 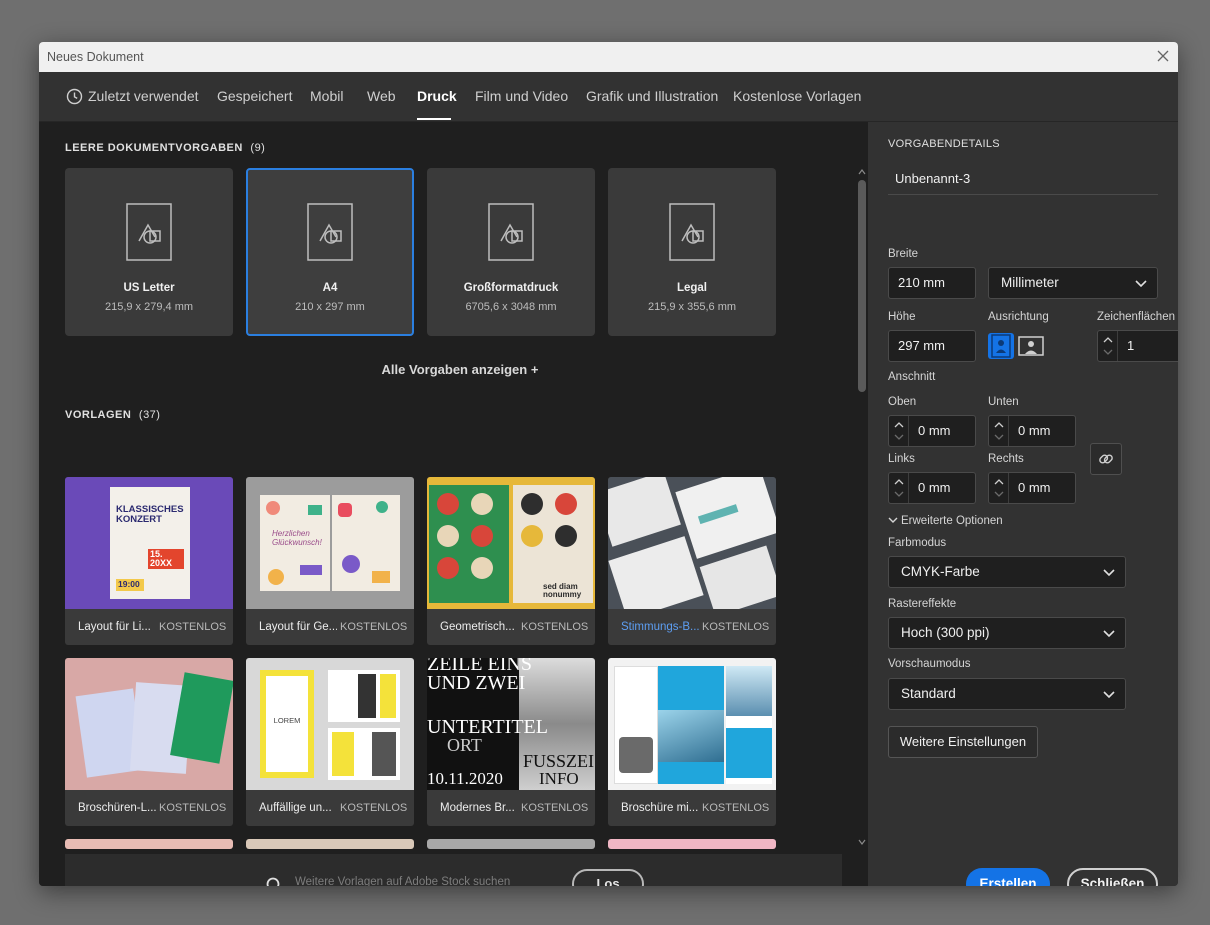 What do you see at coordinates (326, 96) in the screenshot?
I see `tab-mobile: Mobil` at bounding box center [326, 96].